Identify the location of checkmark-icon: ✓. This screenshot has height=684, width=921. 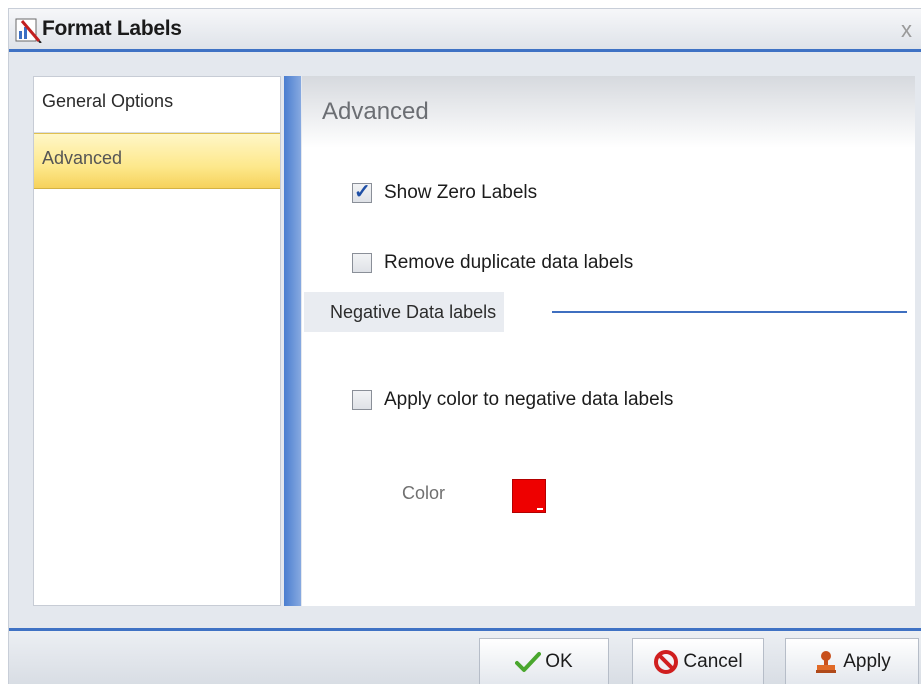
(362, 192).